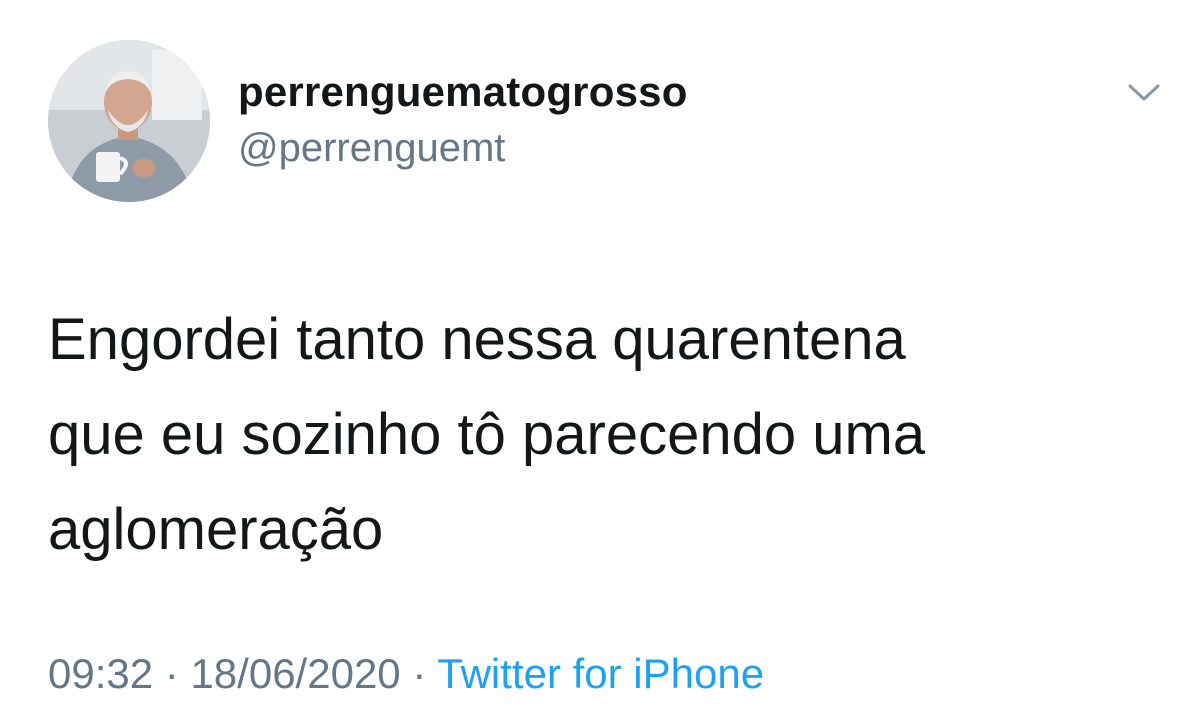 Image resolution: width=1200 pixels, height=722 pixels. Describe the element at coordinates (406, 674) in the screenshot. I see `tweet-meta: 09:32 · 18/06/2020 · Twitter for iPhone` at that location.